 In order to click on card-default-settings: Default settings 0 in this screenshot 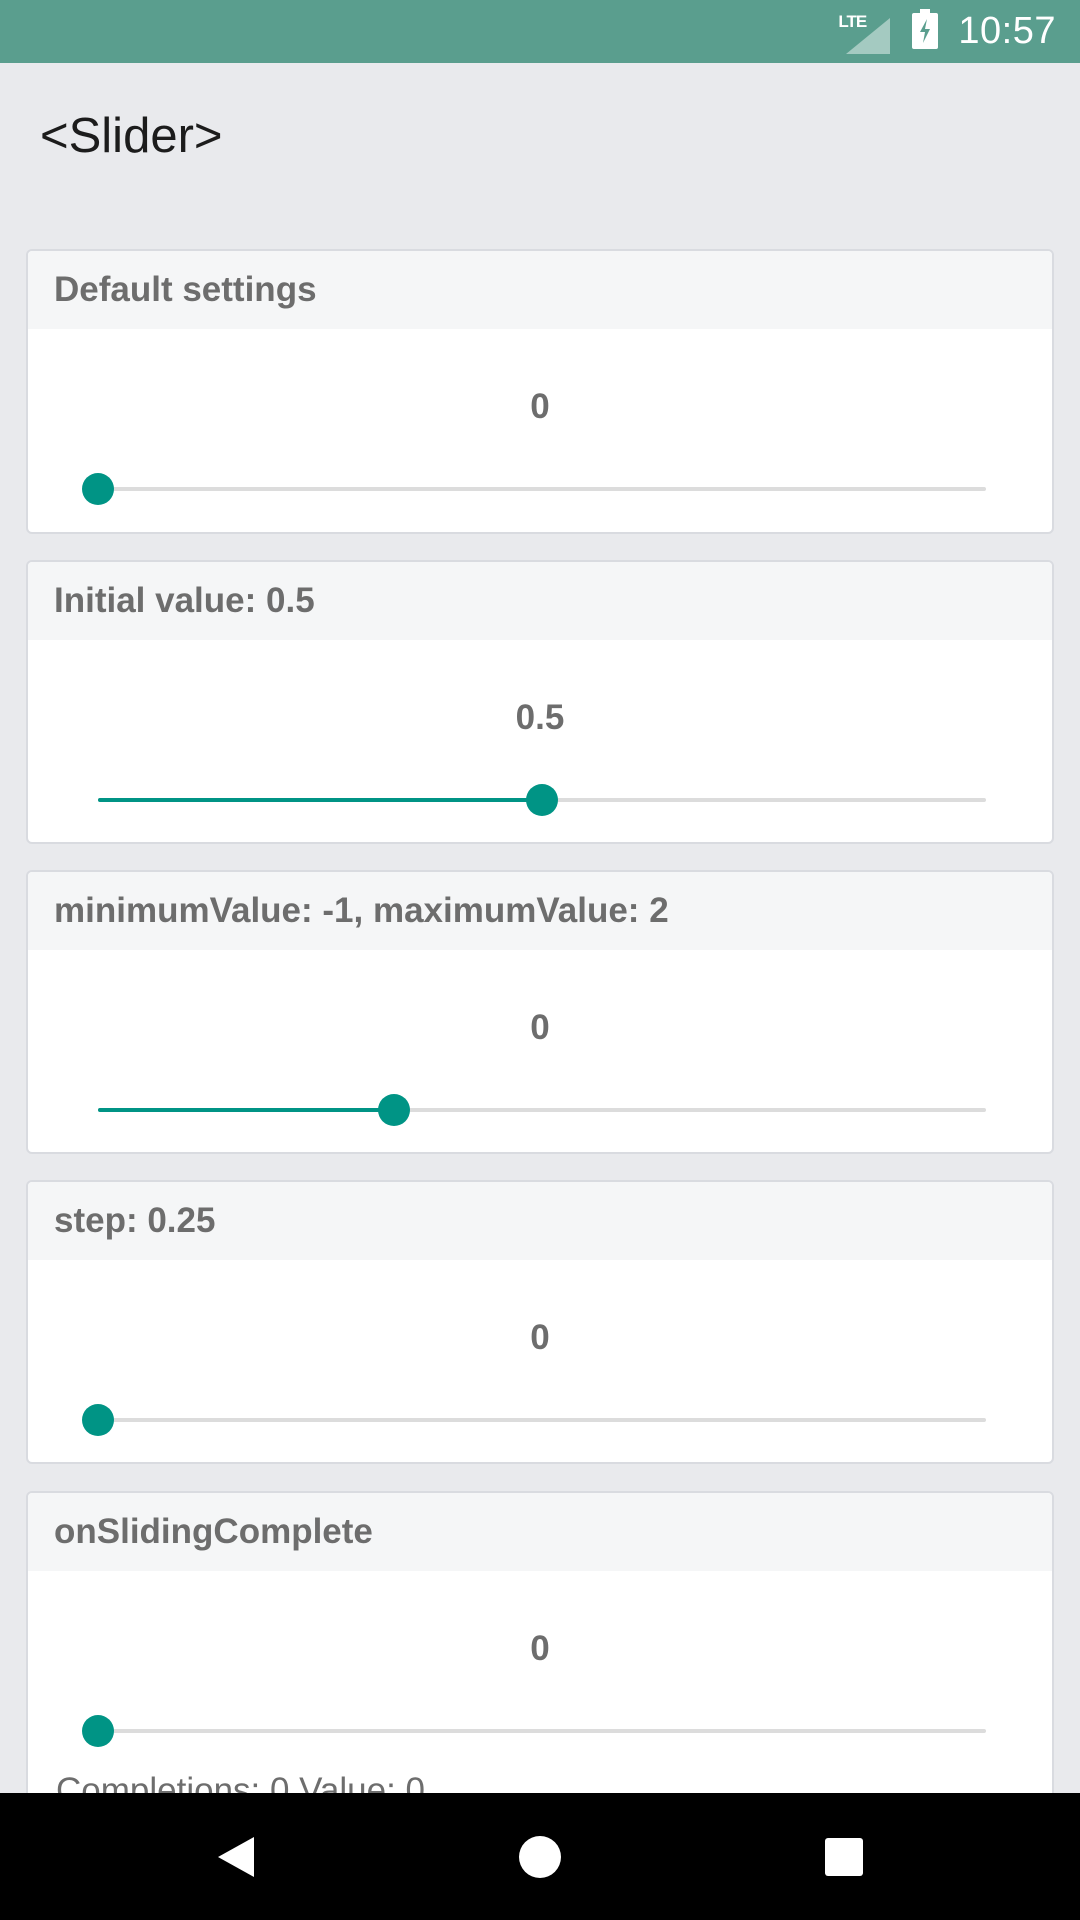, I will do `click(540, 391)`.